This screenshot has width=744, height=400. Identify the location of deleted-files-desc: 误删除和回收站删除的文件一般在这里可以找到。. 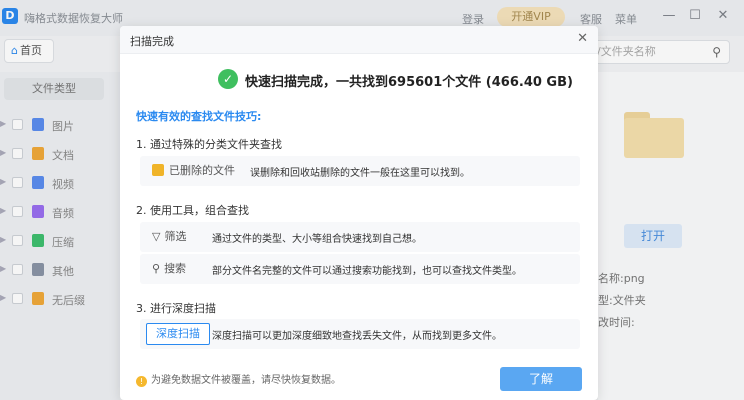
(360, 173).